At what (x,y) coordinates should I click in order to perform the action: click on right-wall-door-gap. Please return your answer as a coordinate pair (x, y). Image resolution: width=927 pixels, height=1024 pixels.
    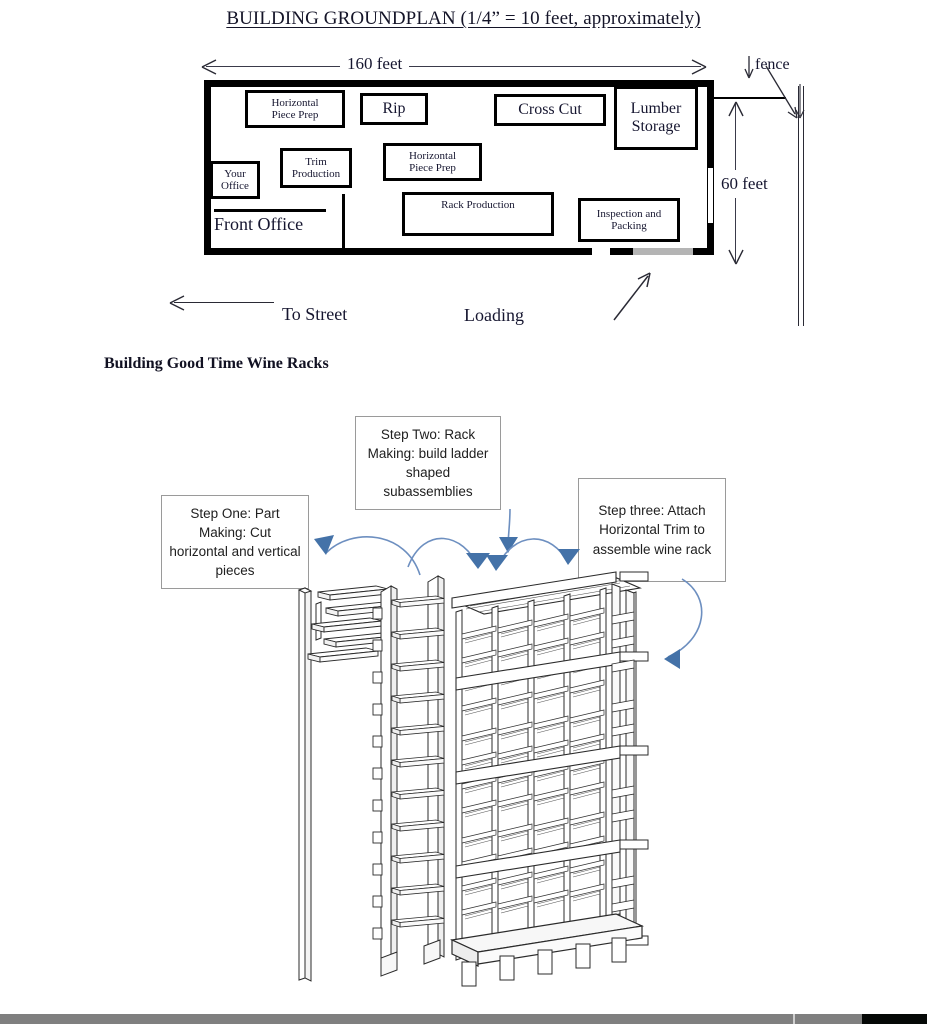
    Looking at the image, I should click on (710, 195).